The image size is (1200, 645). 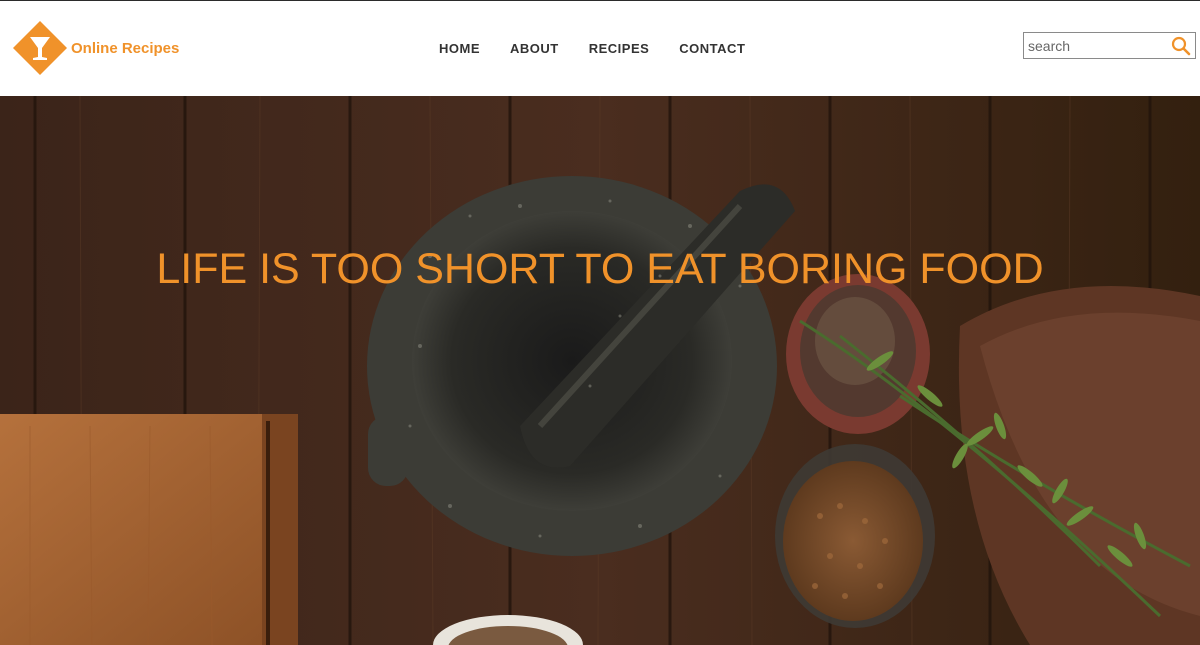 I want to click on search-box, so click(x=1109, y=45).